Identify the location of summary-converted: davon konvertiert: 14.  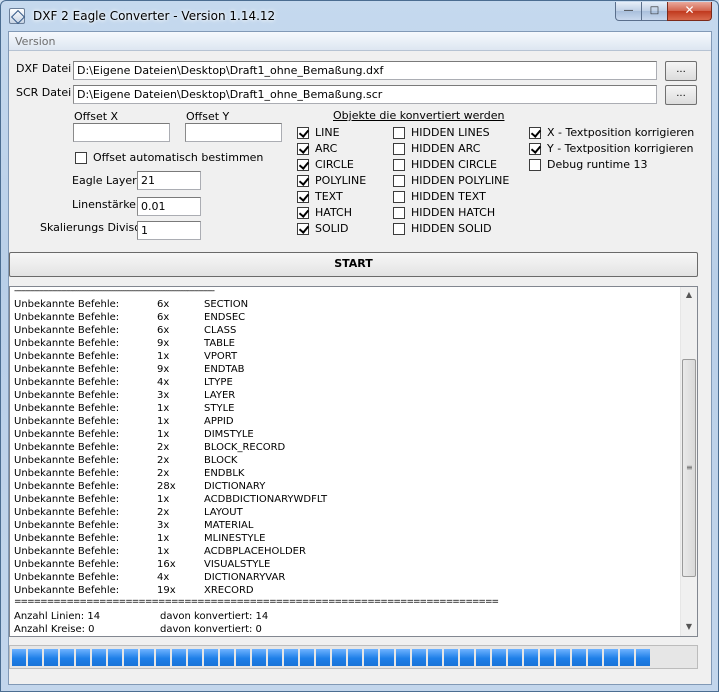
(214, 616).